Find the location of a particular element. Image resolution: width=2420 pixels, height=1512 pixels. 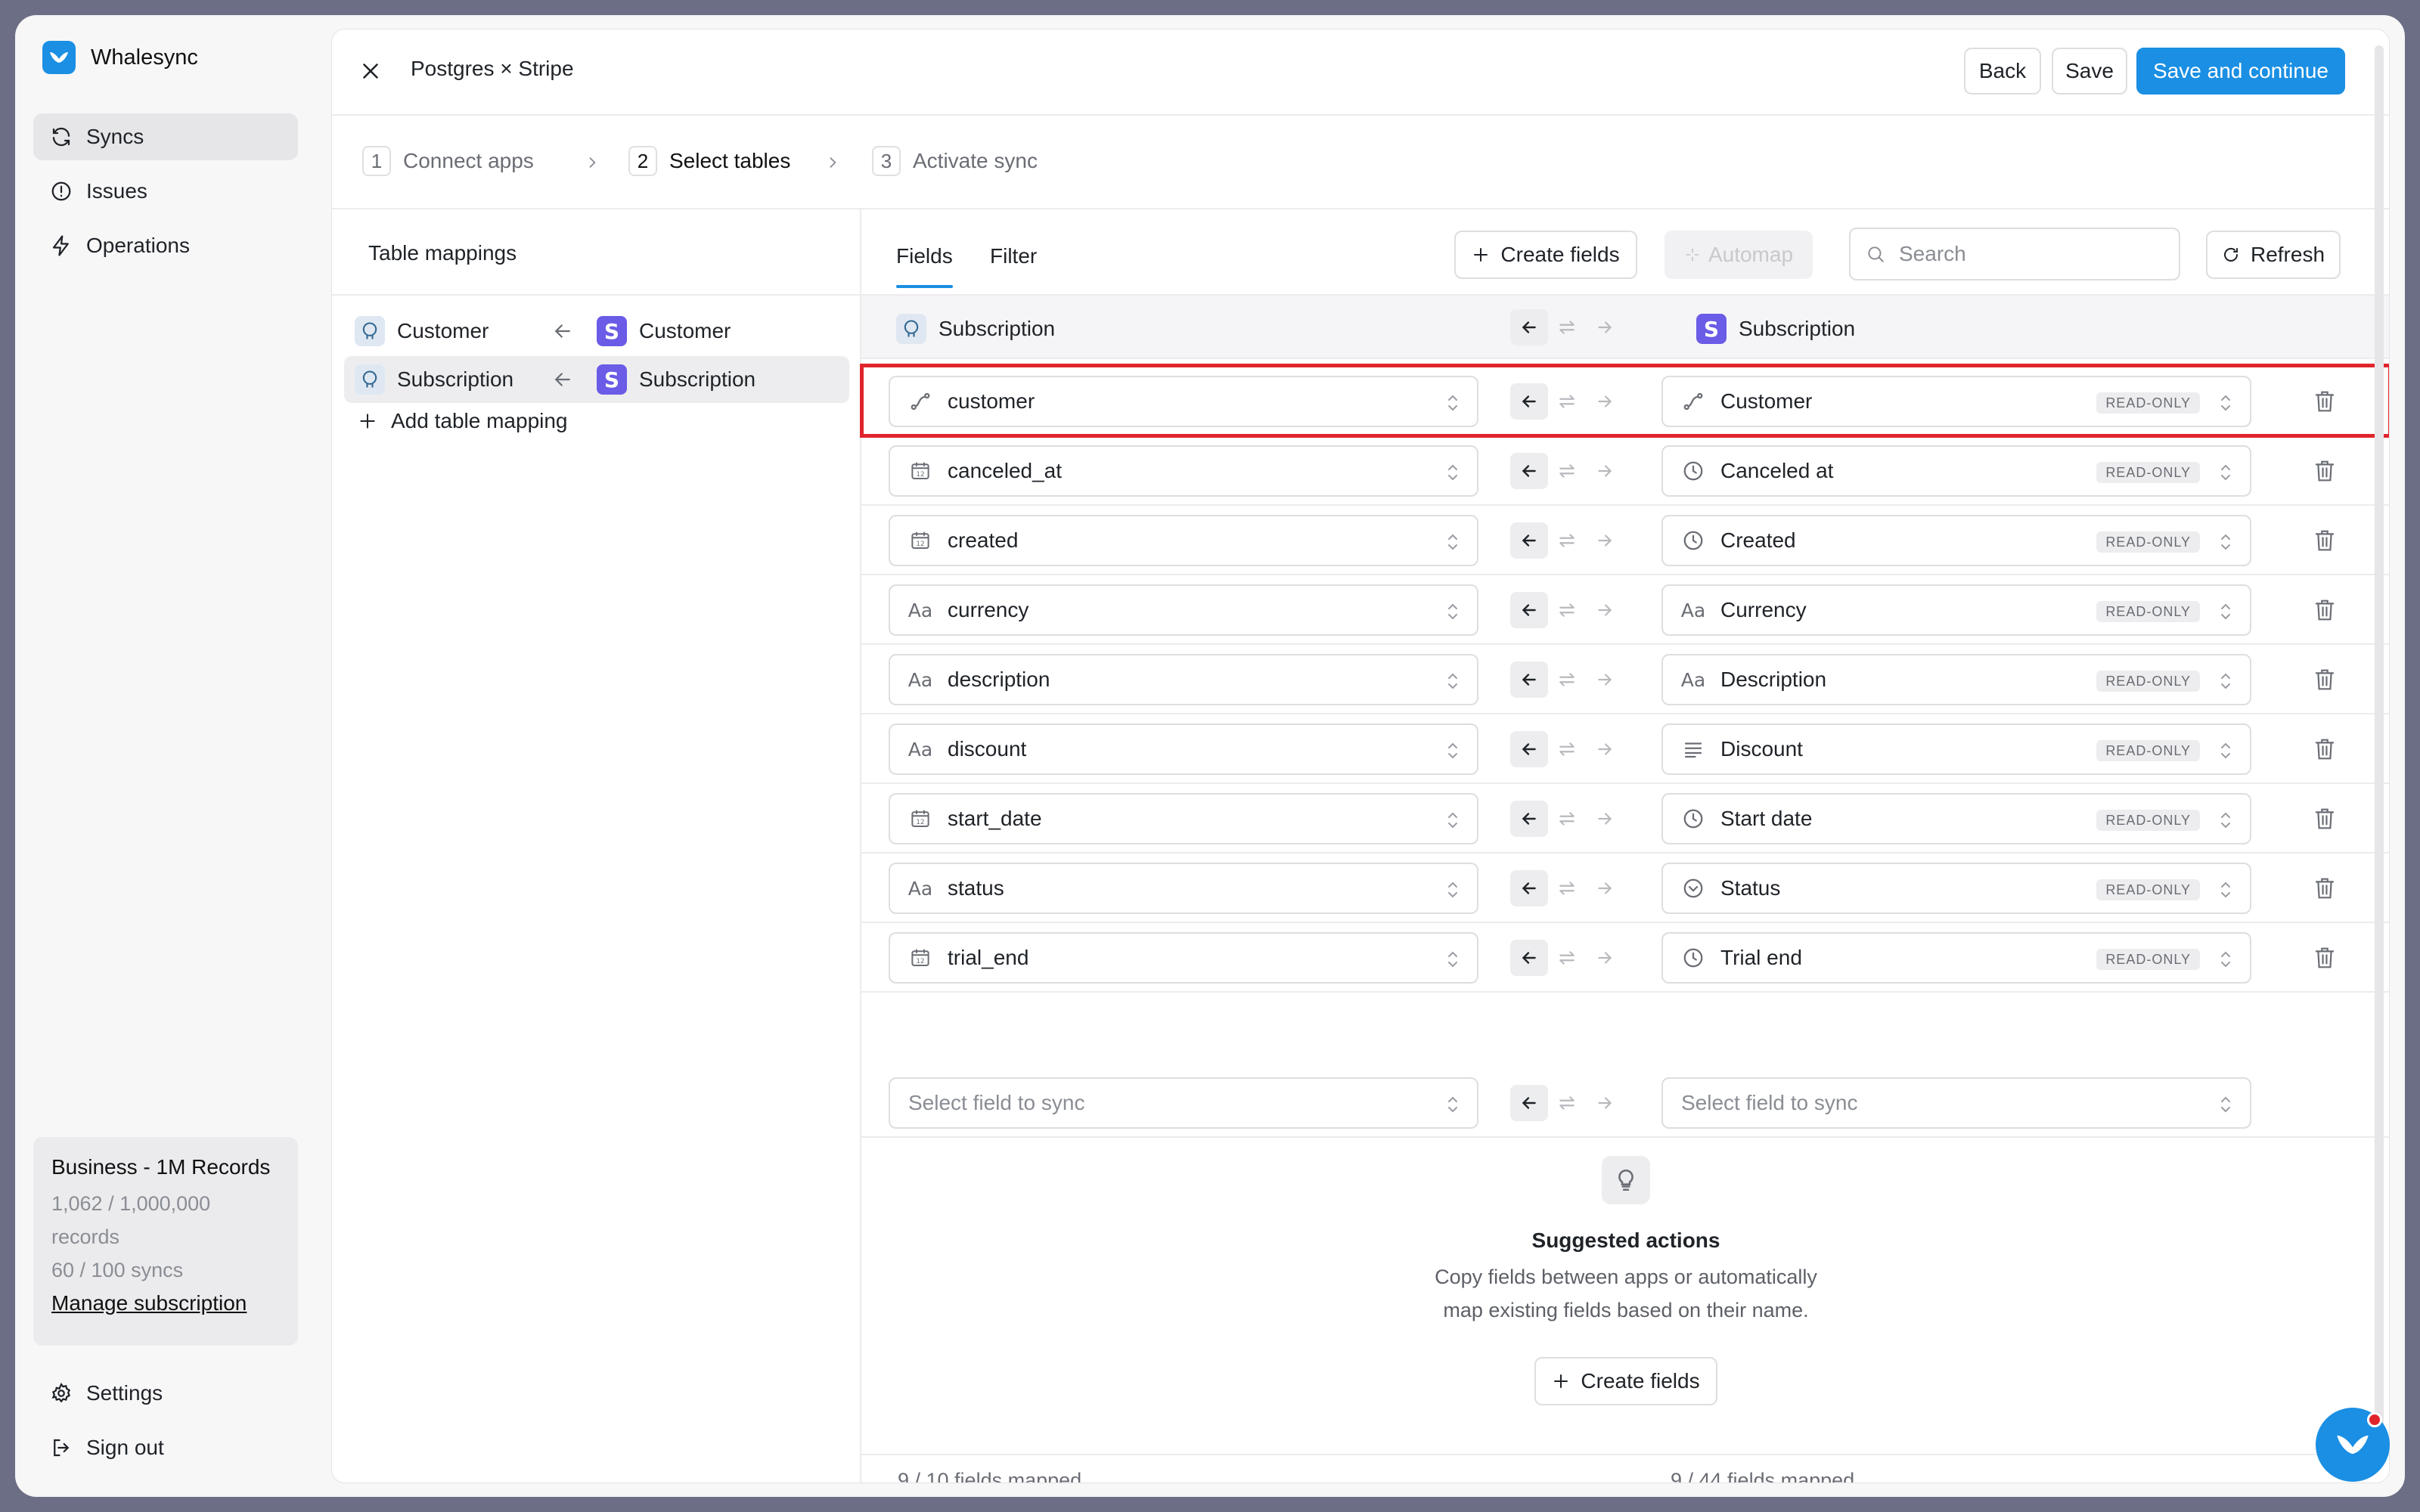

brand: Whalesync is located at coordinates (120, 58).